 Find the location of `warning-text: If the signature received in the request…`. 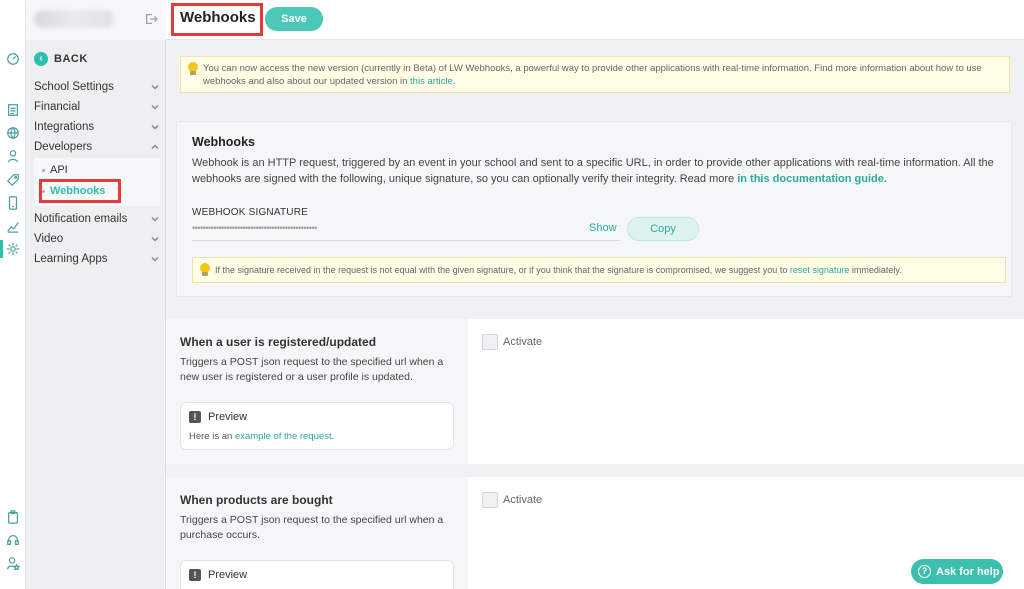

warning-text: If the signature received in the request… is located at coordinates (502, 270).